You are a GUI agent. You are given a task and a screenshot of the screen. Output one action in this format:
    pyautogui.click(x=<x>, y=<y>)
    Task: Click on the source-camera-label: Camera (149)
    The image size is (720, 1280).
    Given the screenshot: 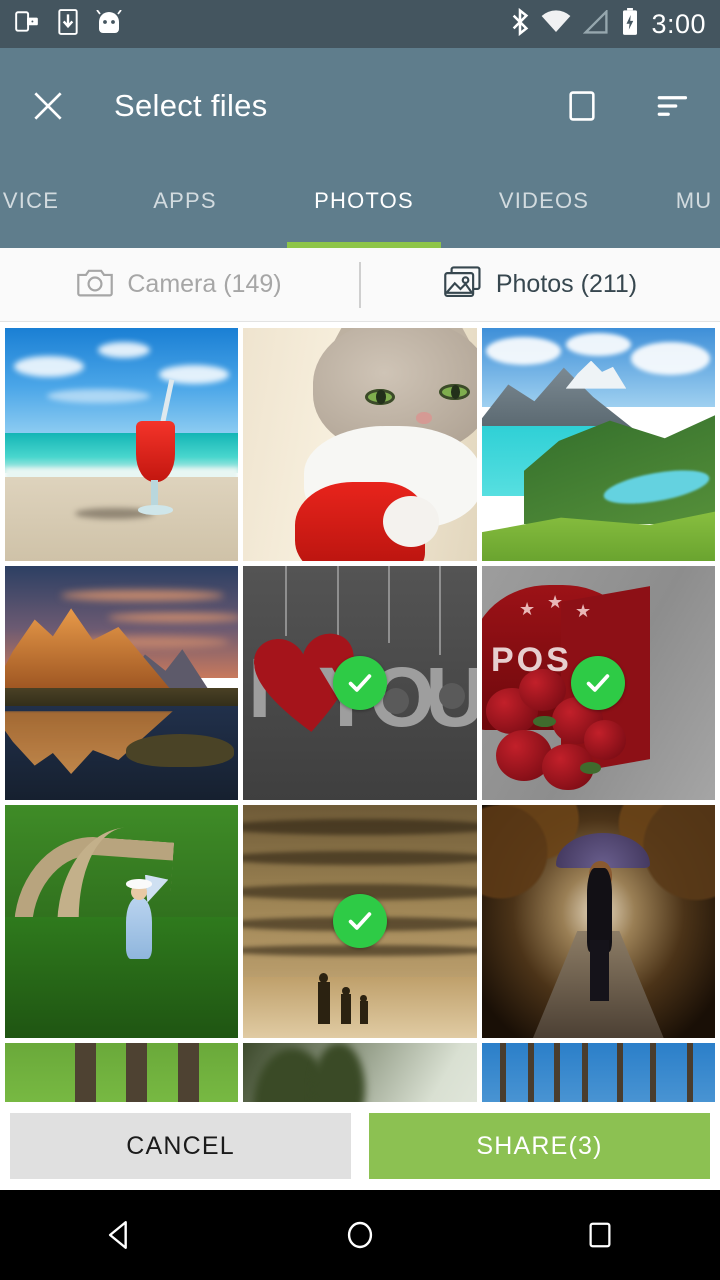 What is the action you would take?
    pyautogui.click(x=204, y=284)
    